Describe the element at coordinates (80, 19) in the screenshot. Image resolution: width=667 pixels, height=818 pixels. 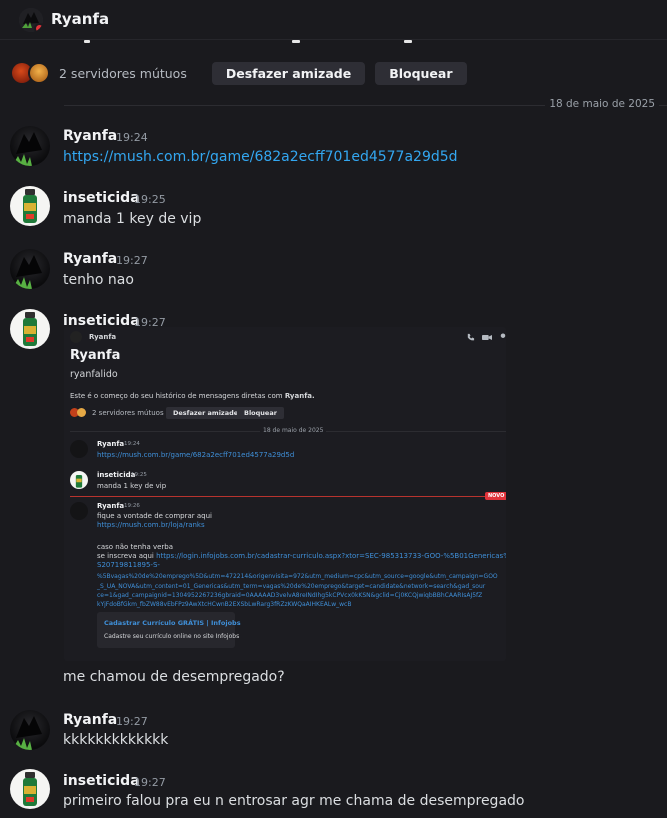
I see `header-title: Ryanfa` at that location.